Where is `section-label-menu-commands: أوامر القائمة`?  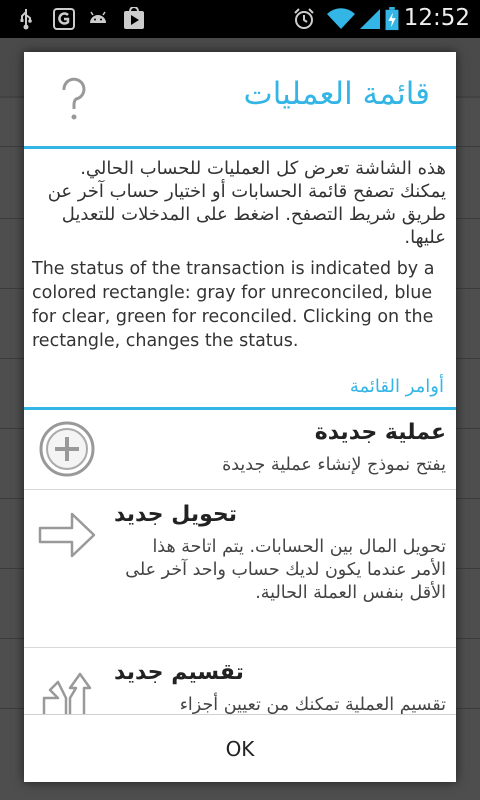
section-label-menu-commands: أوامر القائمة is located at coordinates (396, 386).